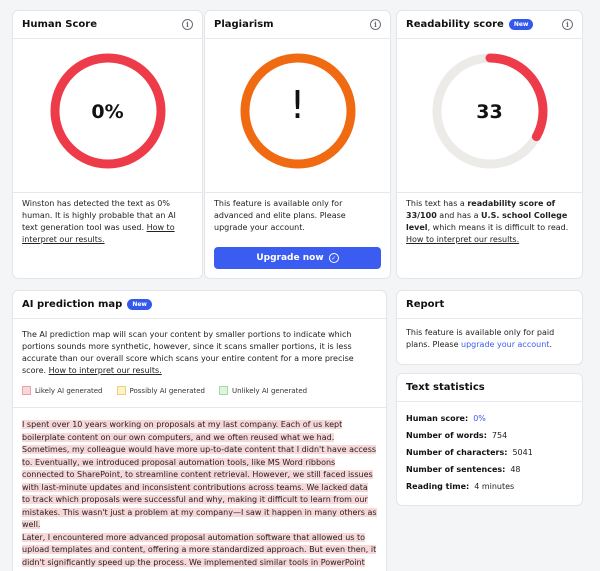 The image size is (600, 571). Describe the element at coordinates (244, 24) in the screenshot. I see `plagiarism-title: Plagiarism` at that location.